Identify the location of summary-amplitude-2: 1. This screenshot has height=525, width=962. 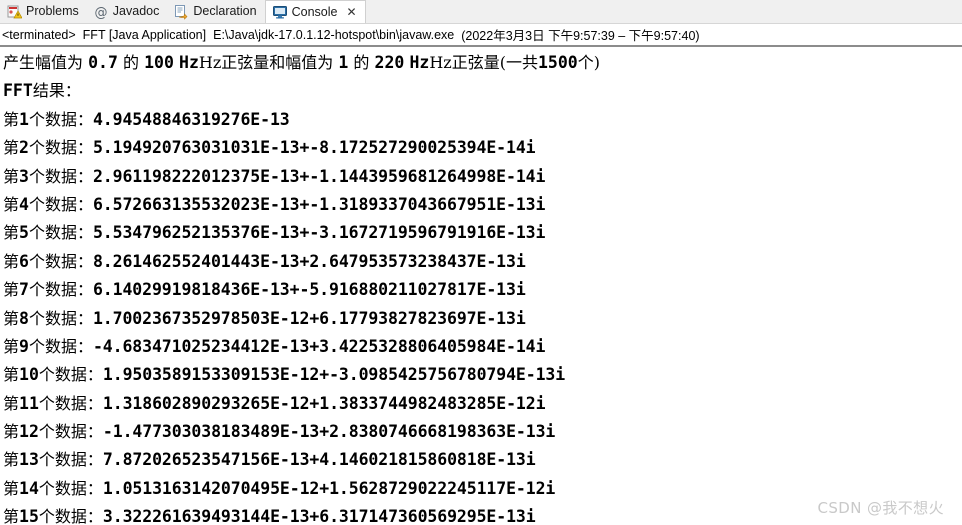
(343, 62).